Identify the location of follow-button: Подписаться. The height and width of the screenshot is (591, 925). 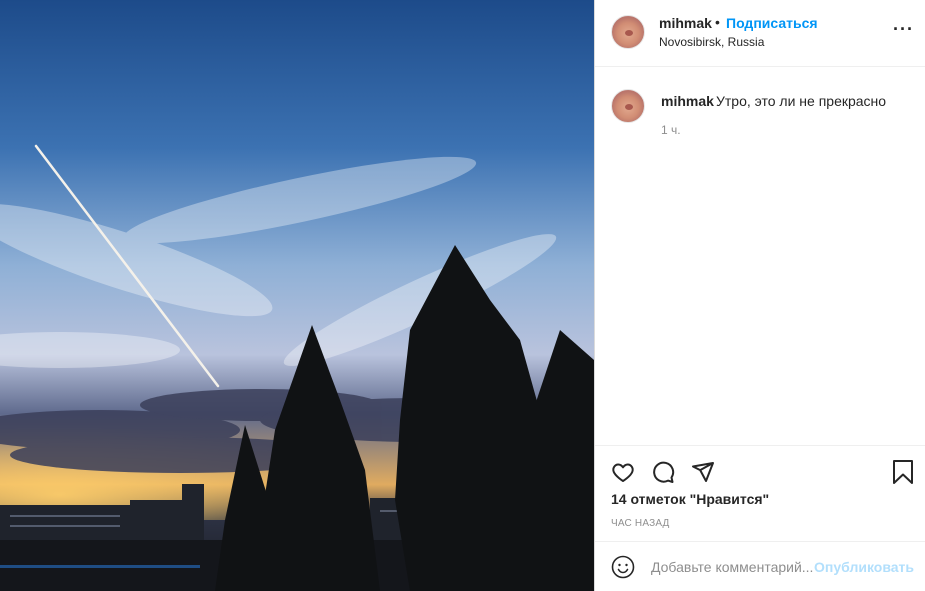
(772, 23).